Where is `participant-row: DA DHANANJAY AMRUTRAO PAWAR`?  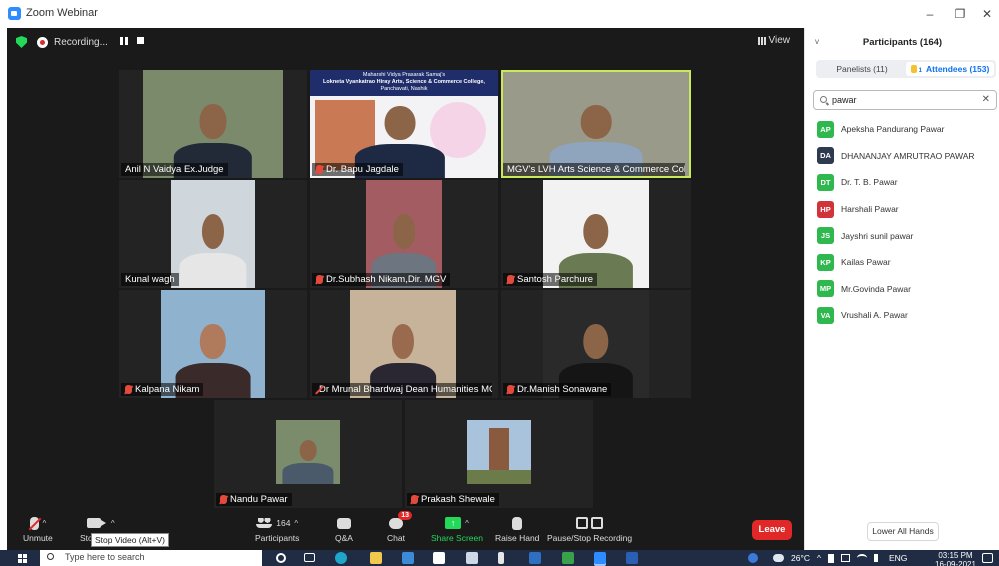
participant-row: DA DHANANJAY AMRUTRAO PAWAR is located at coordinates (907, 156).